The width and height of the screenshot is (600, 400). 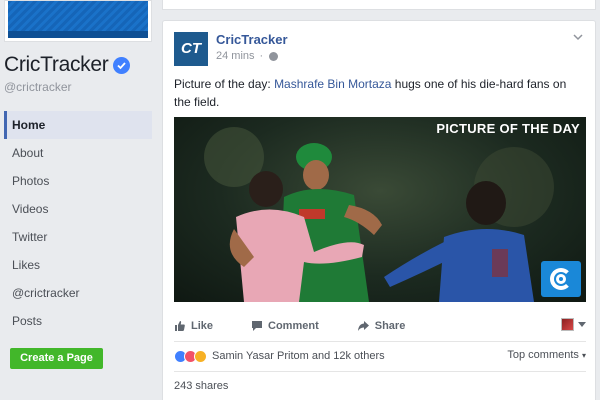 I want to click on share-arrow-icon, so click(x=363, y=326).